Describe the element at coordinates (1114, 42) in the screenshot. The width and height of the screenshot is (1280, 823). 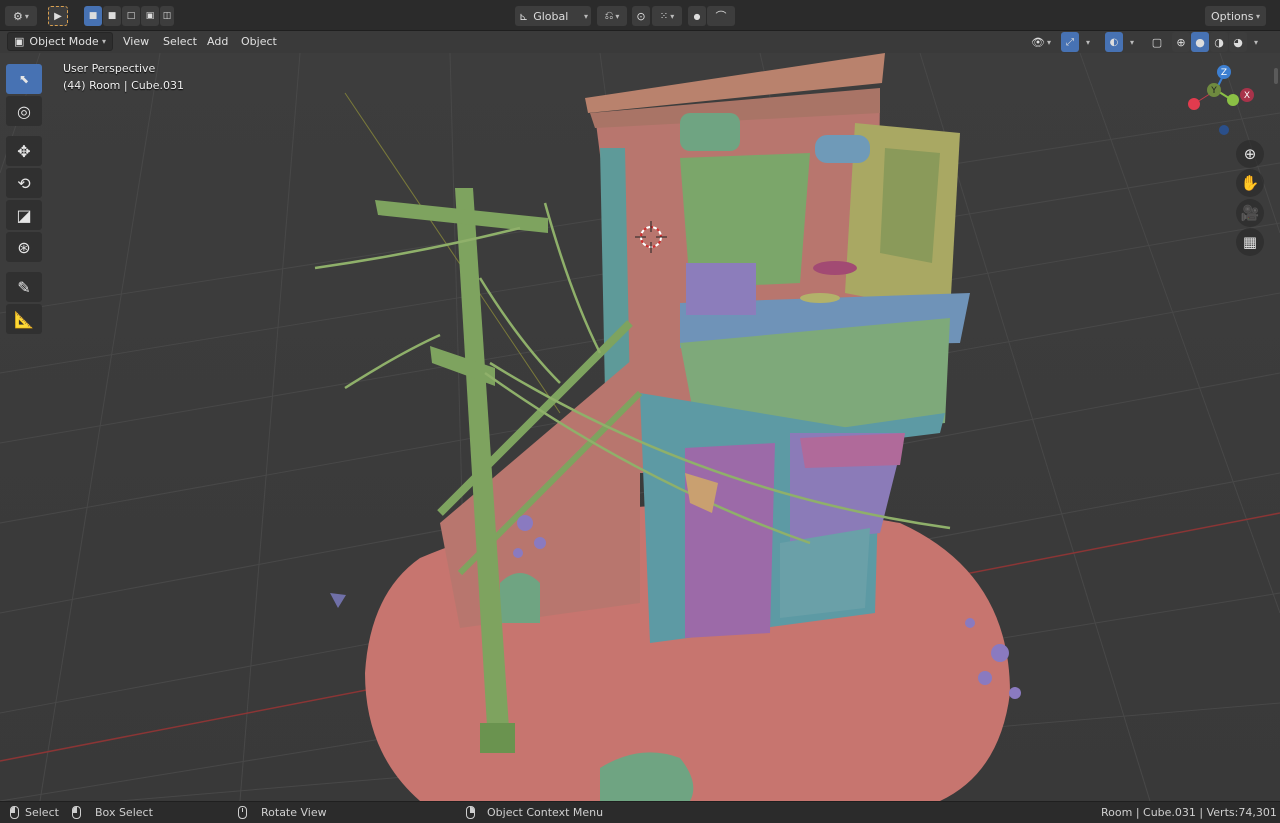
I see `overlays-toggle: ◐` at that location.